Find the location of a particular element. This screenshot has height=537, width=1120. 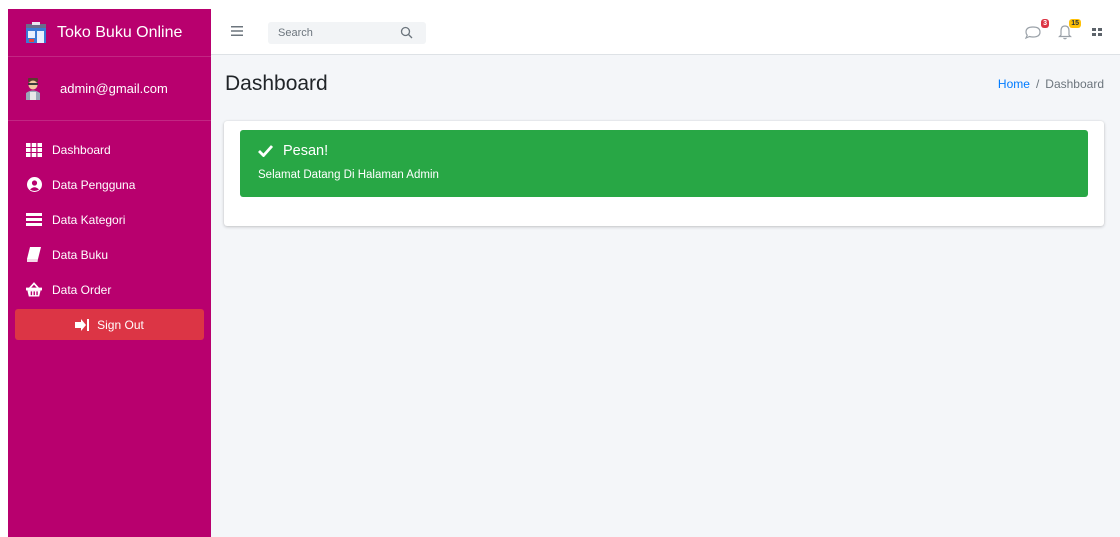

messages-badge: 3 is located at coordinates (1045, 23).